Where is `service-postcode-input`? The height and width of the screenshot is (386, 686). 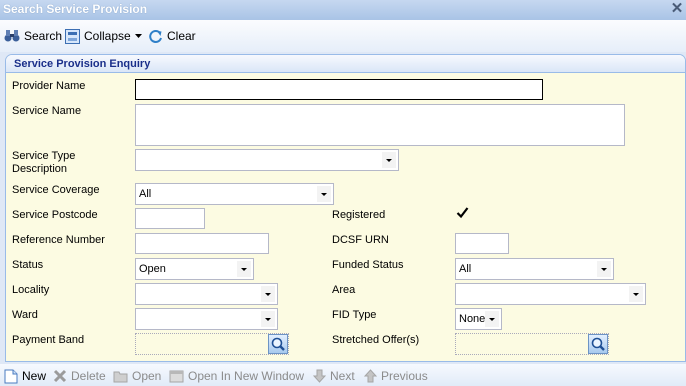 service-postcode-input is located at coordinates (170, 218).